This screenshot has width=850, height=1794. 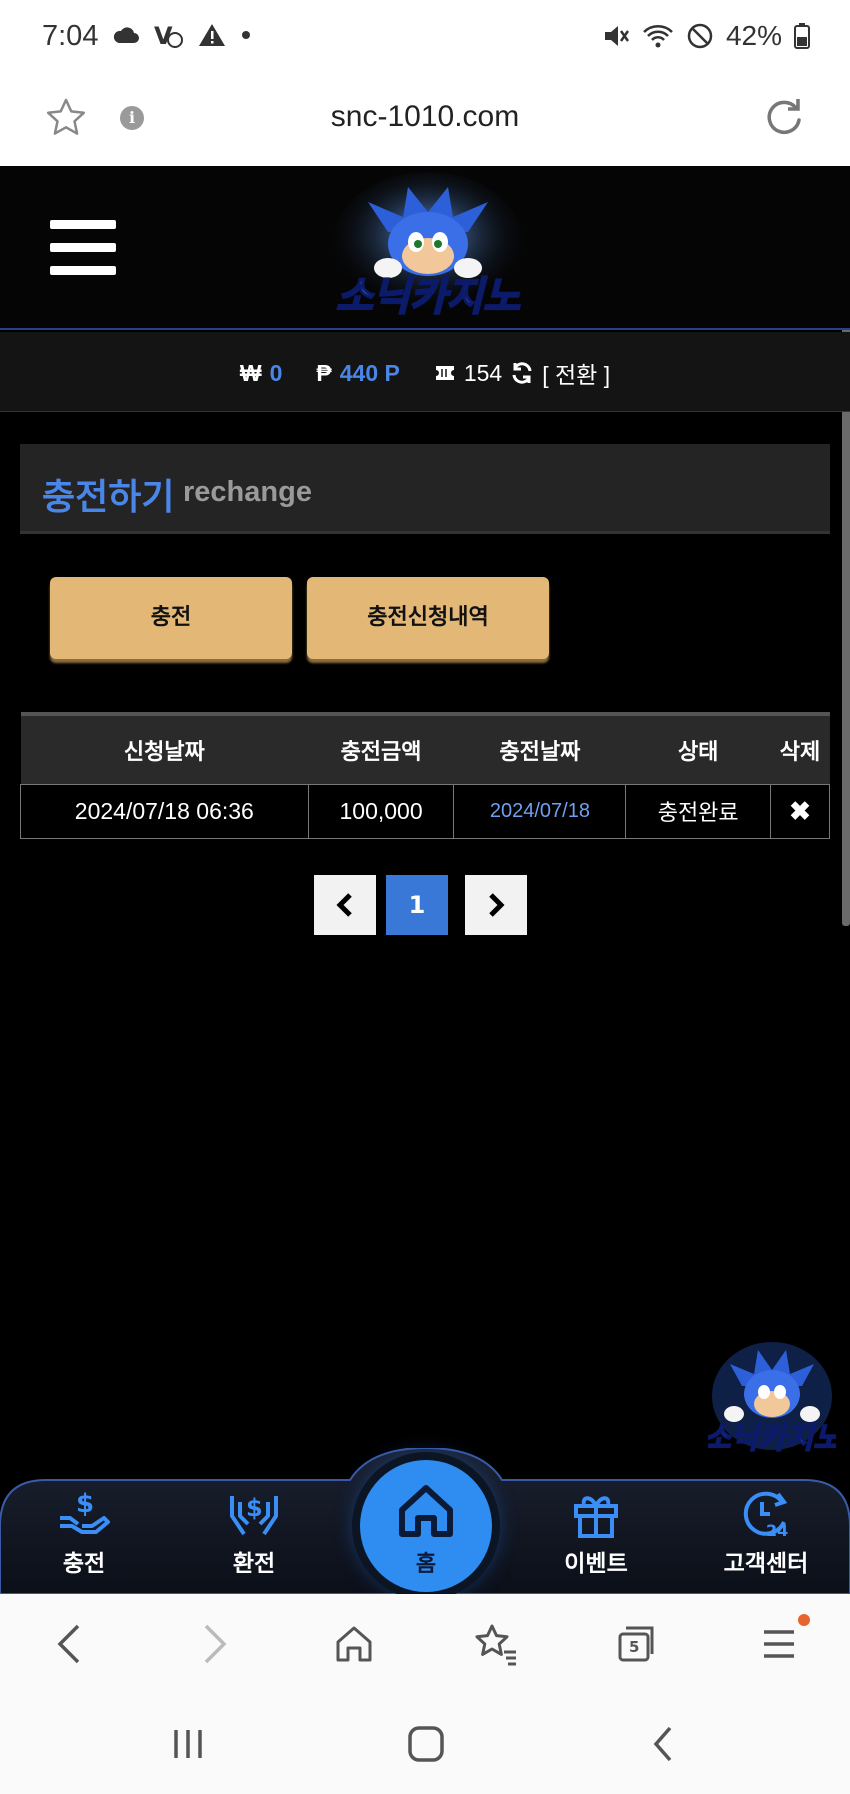 I want to click on deposit-icon: $, so click(x=85, y=1511).